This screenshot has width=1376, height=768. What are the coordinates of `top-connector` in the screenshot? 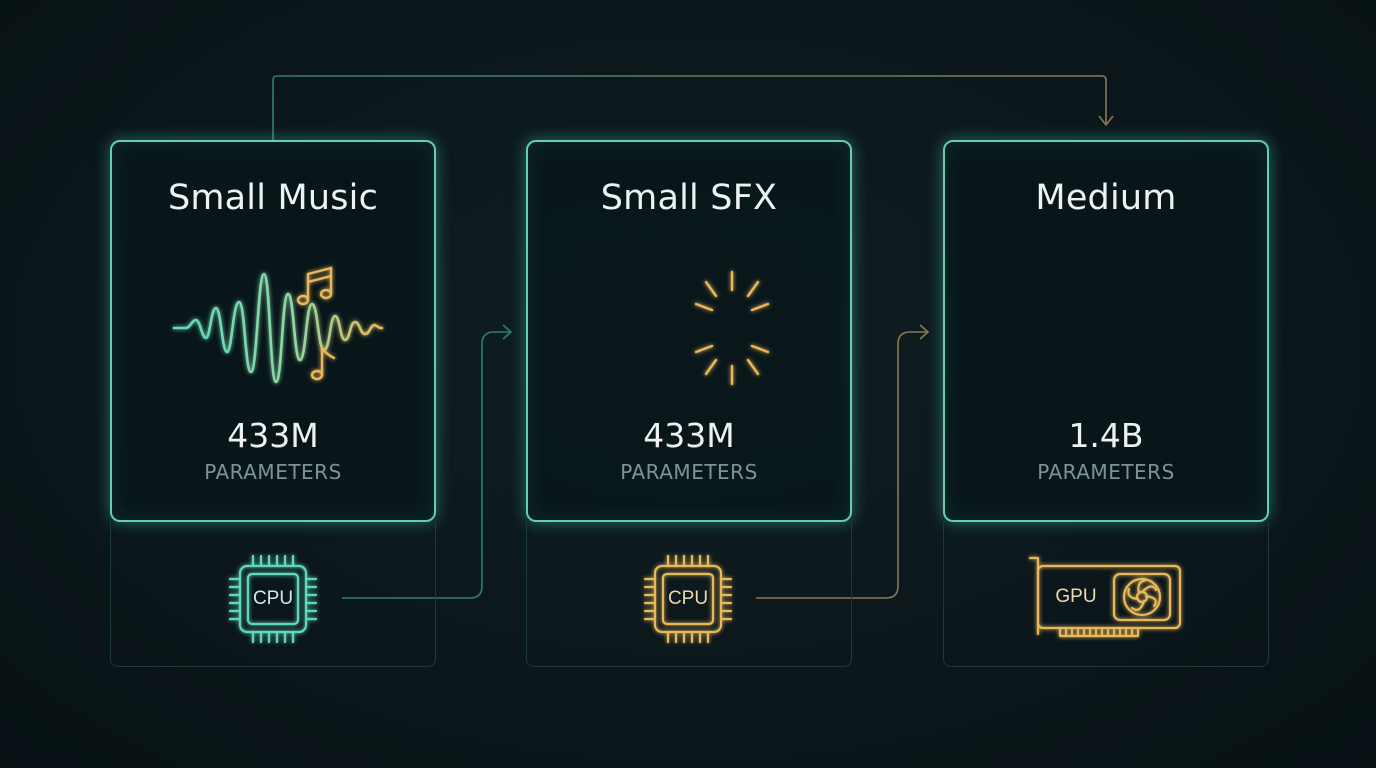 It's located at (689, 107).